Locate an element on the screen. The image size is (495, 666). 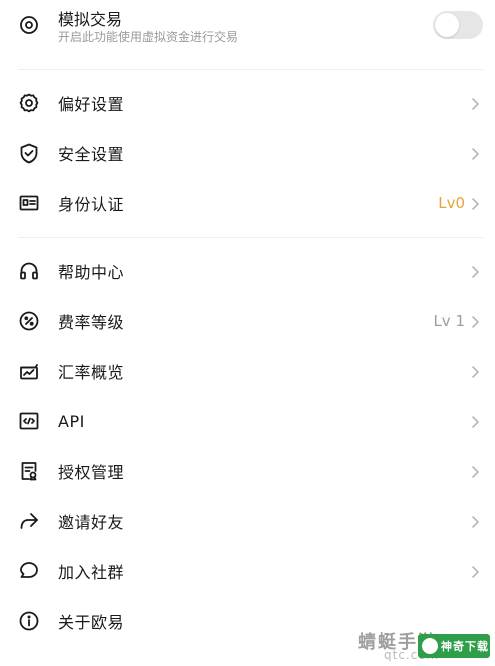
id-card-icon is located at coordinates (29, 203).